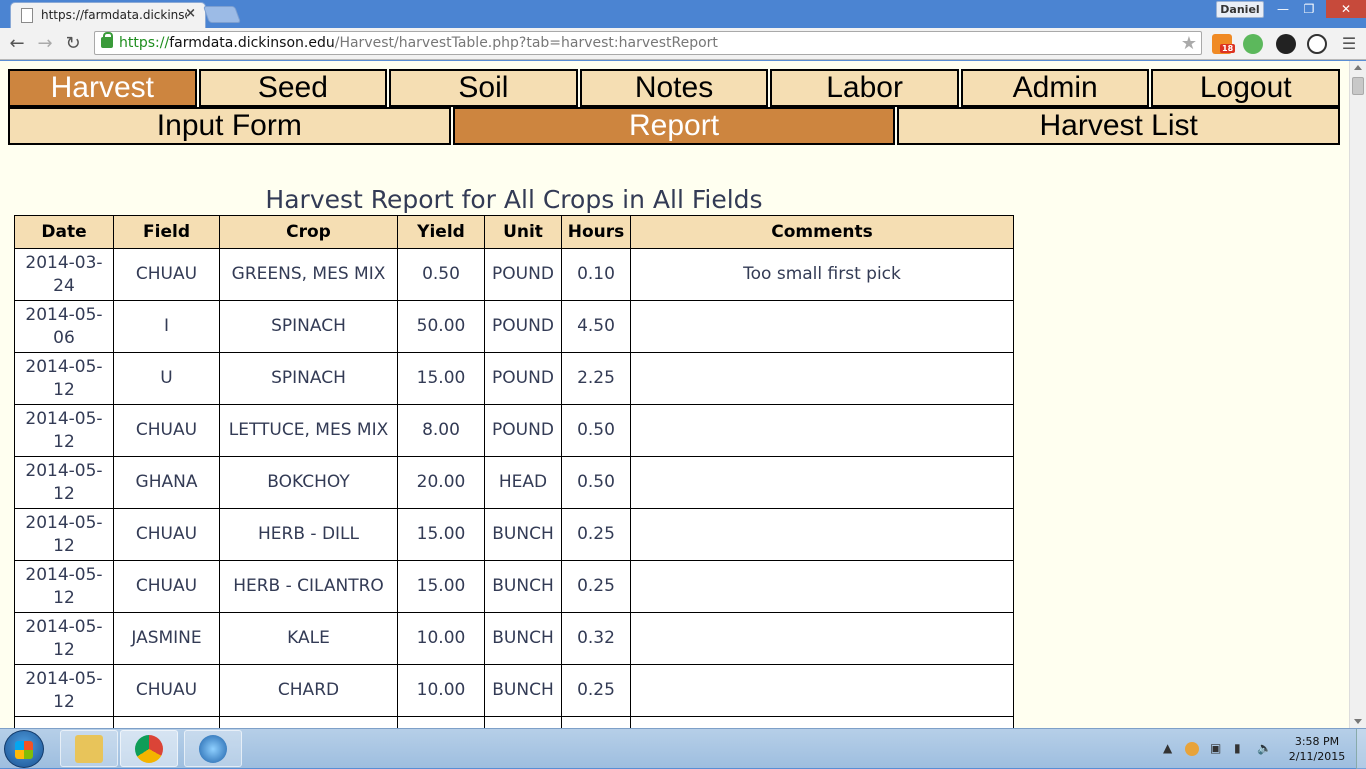 Image resolution: width=1366 pixels, height=769 pixels. Describe the element at coordinates (1361, 749) in the screenshot. I see `show-desktop-button` at that location.